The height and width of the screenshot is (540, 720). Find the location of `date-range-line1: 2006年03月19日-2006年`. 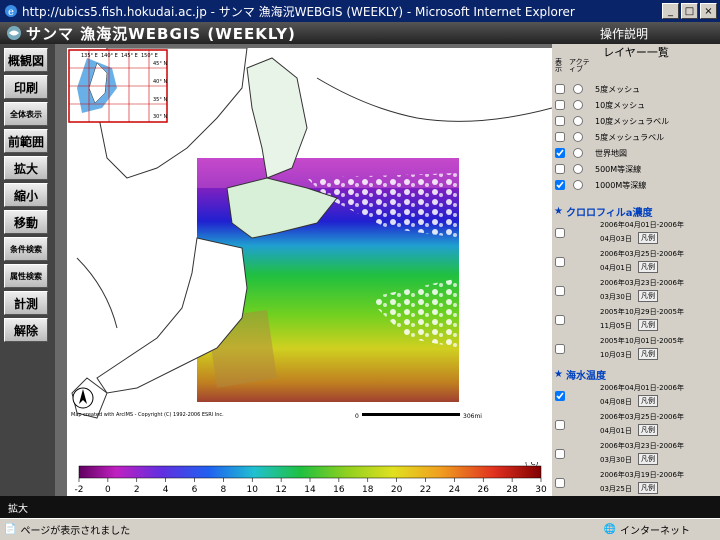

date-range-line1: 2006年03月19日-2006年 is located at coordinates (642, 475).